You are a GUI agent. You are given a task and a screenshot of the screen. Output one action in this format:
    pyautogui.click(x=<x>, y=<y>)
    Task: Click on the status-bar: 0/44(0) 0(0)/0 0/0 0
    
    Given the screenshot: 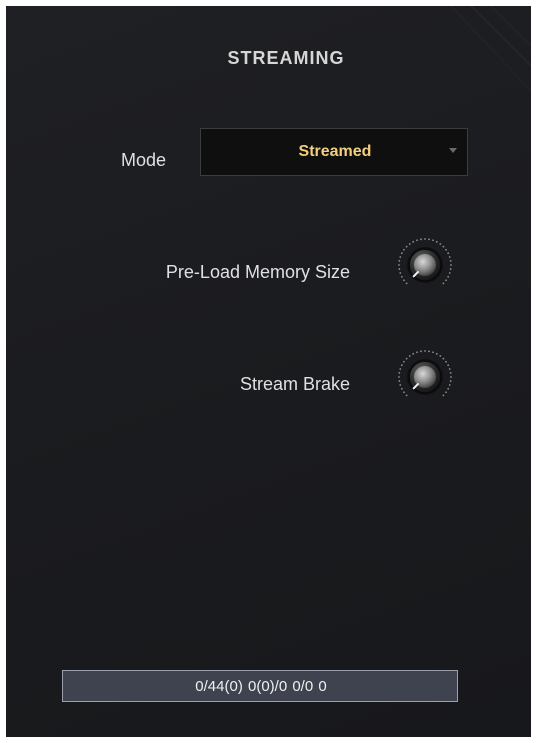 What is the action you would take?
    pyautogui.click(x=260, y=686)
    